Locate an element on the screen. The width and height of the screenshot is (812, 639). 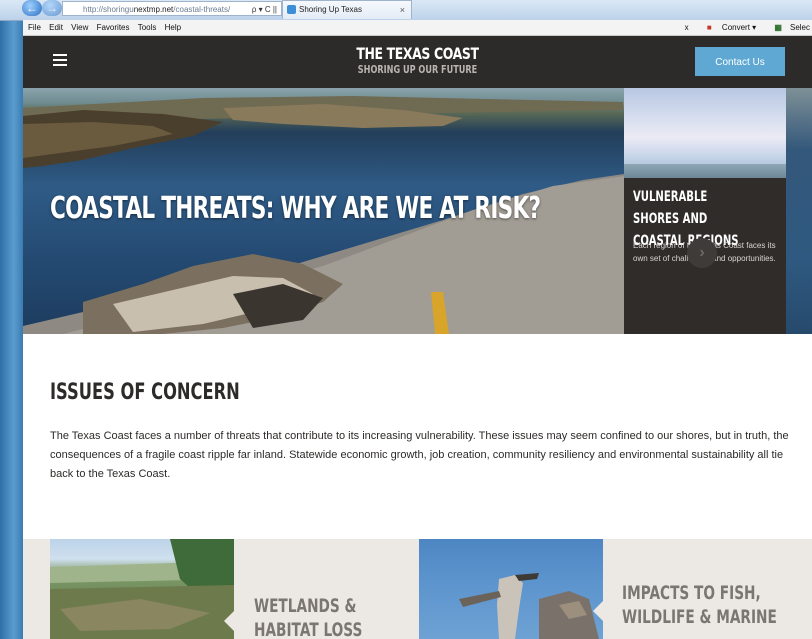
menu-tools: Tools is located at coordinates (147, 27).